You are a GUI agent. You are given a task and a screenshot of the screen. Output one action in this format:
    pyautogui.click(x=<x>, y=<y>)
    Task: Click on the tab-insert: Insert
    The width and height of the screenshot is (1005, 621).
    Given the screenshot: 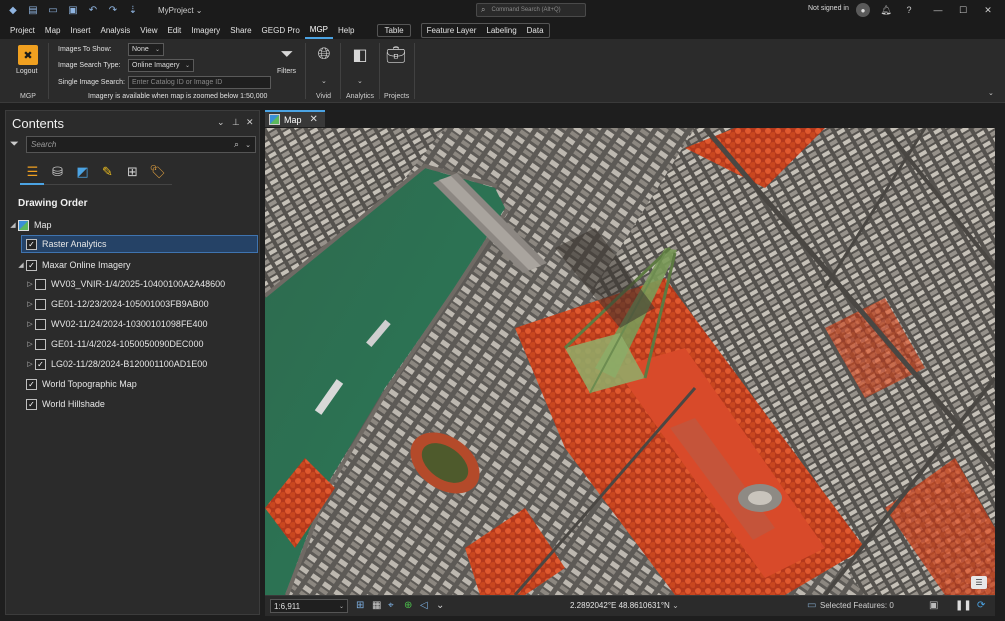 What is the action you would take?
    pyautogui.click(x=80, y=30)
    